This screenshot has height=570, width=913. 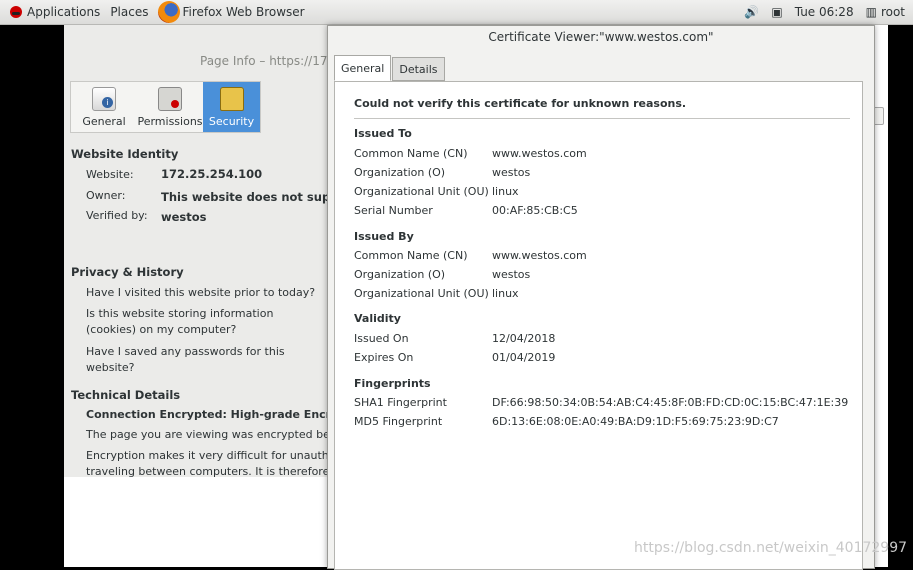 What do you see at coordinates (535, 210) in the screenshot?
I see `serial-number-value: 00:AF:85:CB:C5` at bounding box center [535, 210].